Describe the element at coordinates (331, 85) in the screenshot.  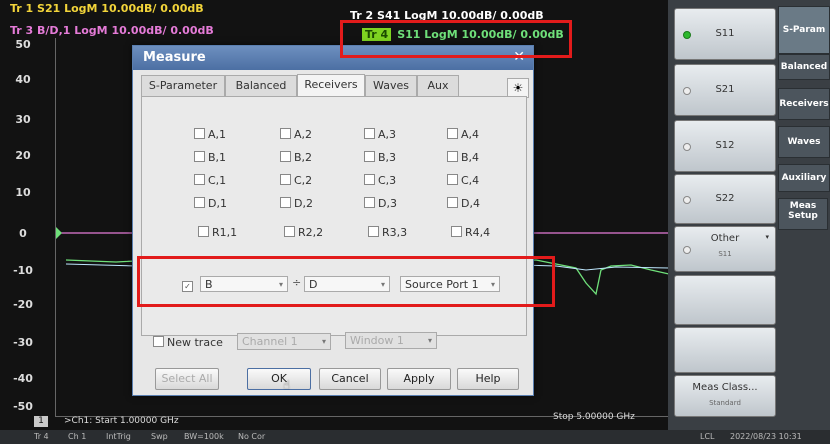
I see `tab-receivers: Receivers` at that location.